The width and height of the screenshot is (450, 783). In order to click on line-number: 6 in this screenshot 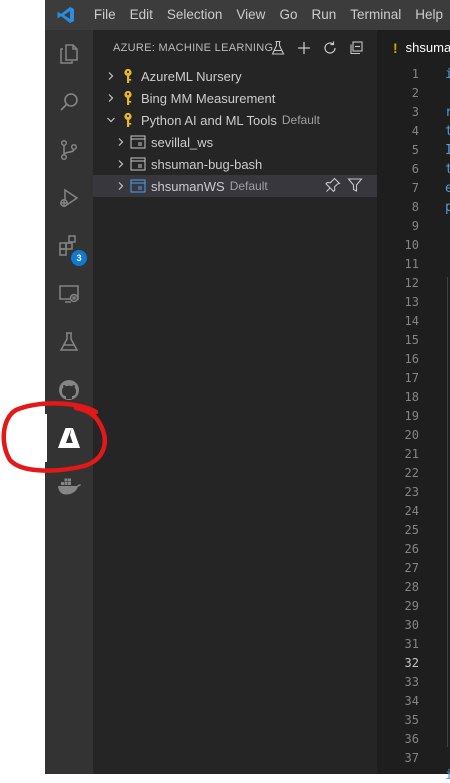, I will do `click(415, 169)`.